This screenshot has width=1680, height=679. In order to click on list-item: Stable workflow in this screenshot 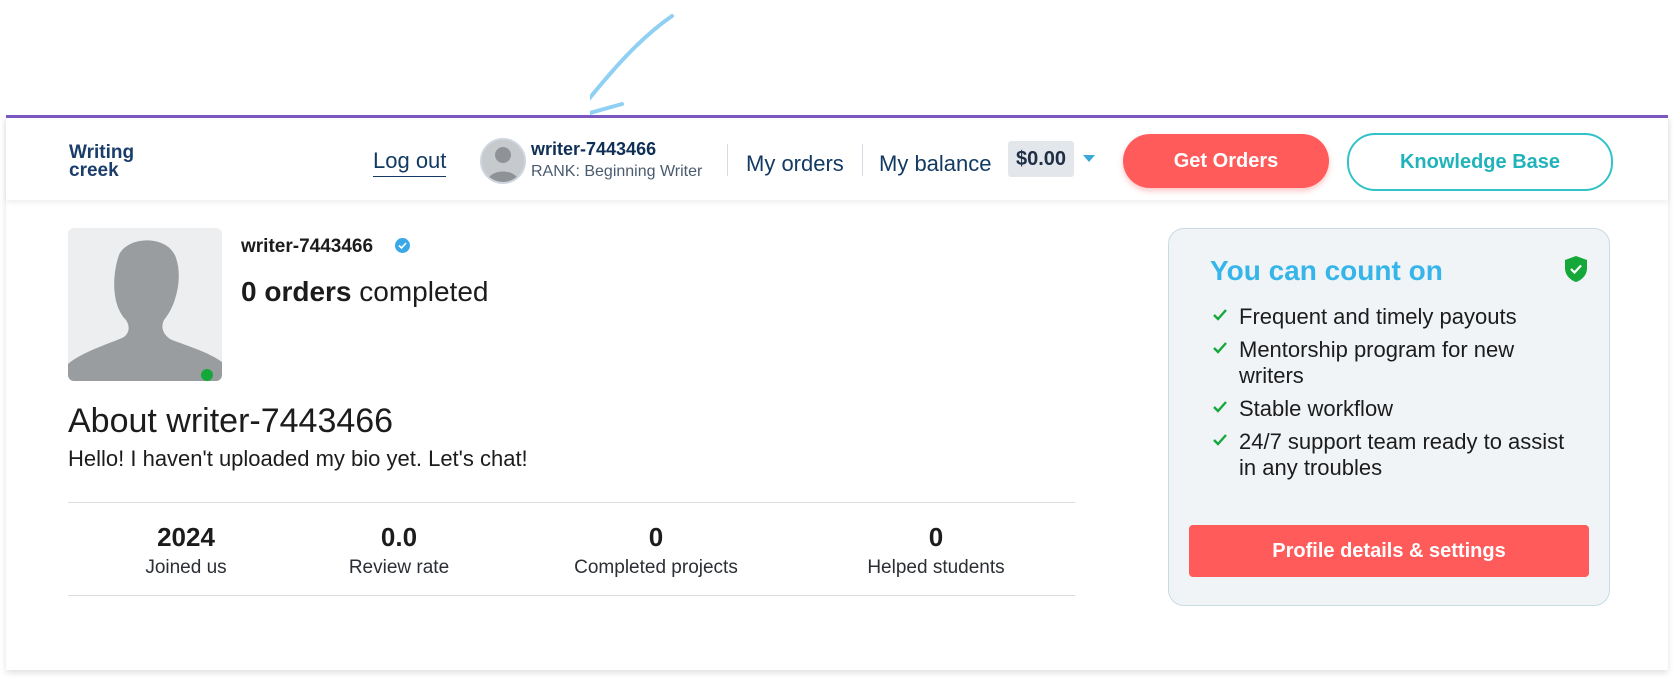, I will do `click(1393, 409)`.